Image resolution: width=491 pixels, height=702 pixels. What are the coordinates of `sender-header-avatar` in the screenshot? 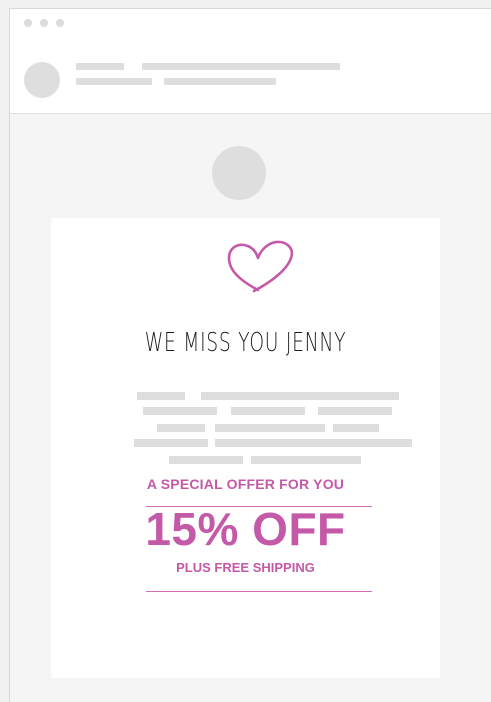 It's located at (42, 80).